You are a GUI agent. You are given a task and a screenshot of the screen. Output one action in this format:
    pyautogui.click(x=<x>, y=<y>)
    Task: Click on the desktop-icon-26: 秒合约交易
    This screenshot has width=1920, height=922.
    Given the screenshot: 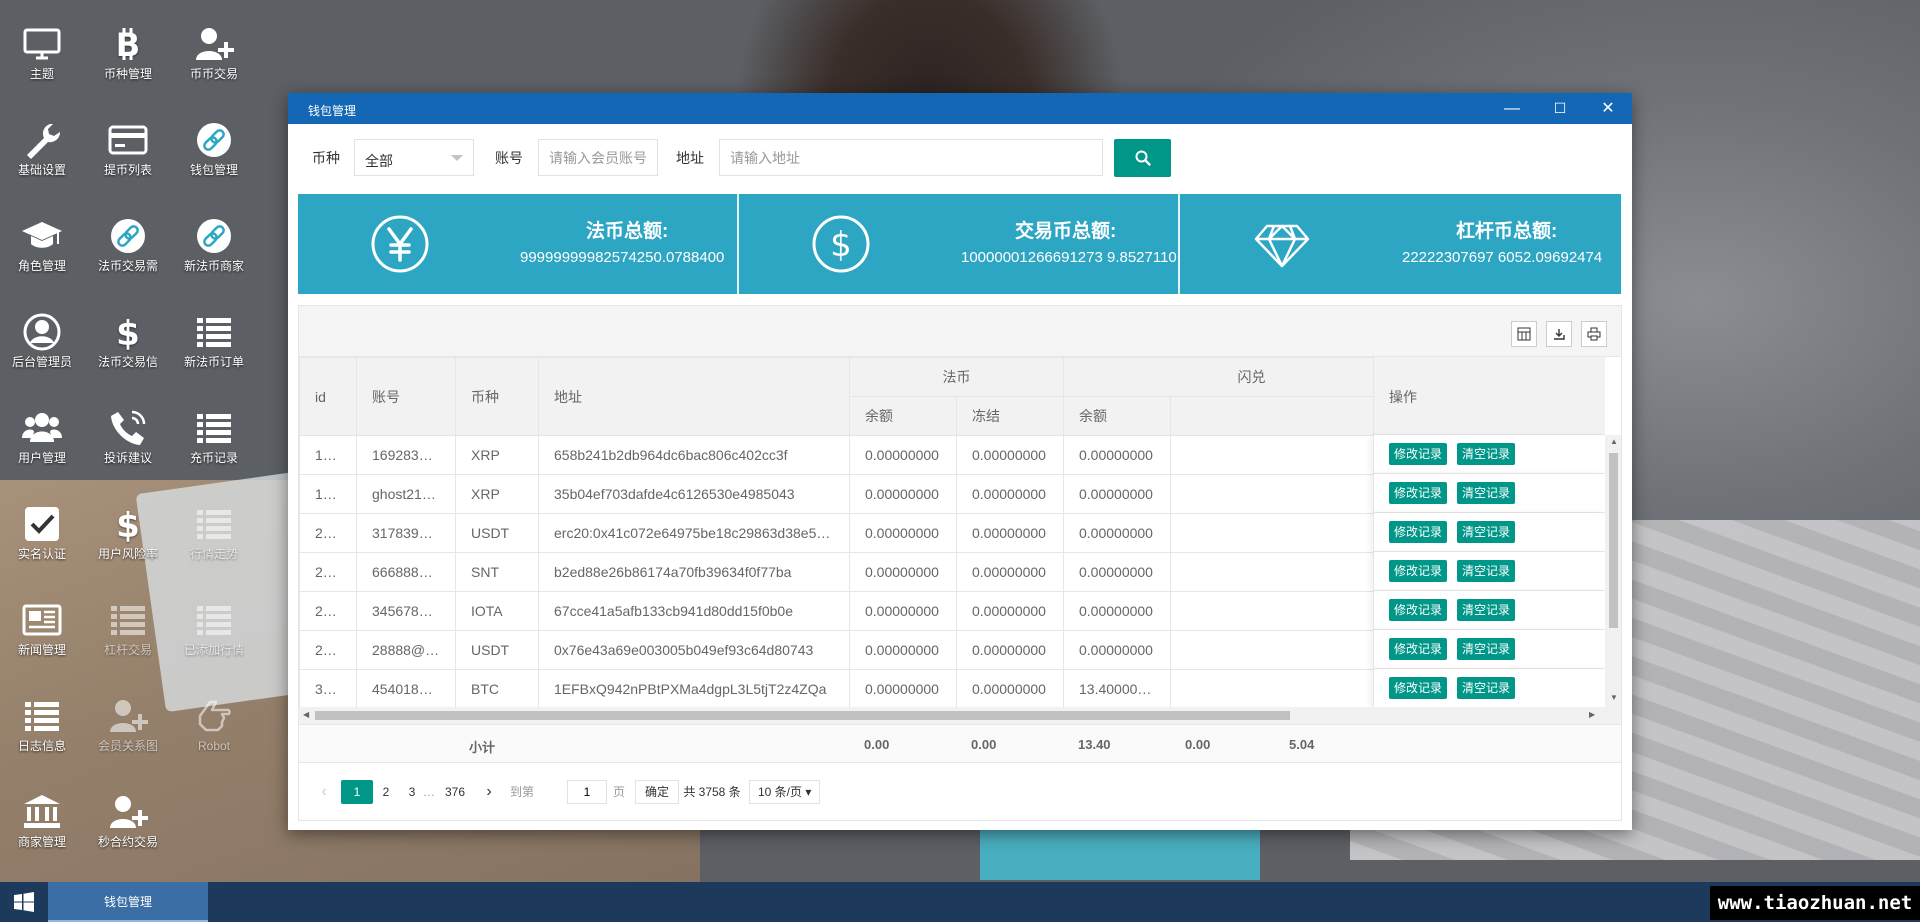 What is the action you would take?
    pyautogui.click(x=128, y=826)
    